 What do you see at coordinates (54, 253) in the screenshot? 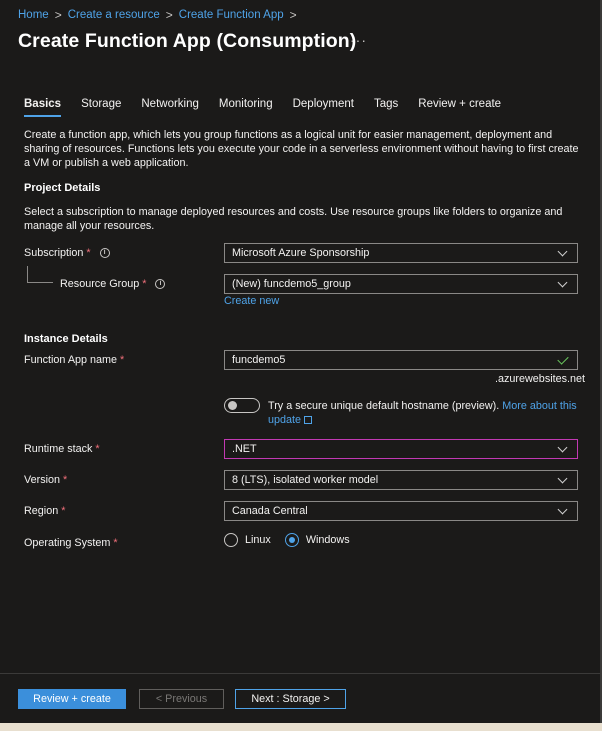
I see `subscription-label-text: Subscription` at bounding box center [54, 253].